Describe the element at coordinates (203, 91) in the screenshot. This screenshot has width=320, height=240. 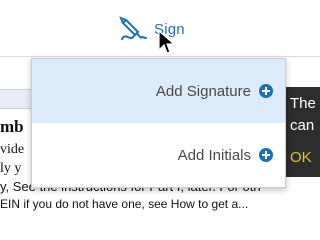
I see `menu-item-label: Add Signature` at that location.